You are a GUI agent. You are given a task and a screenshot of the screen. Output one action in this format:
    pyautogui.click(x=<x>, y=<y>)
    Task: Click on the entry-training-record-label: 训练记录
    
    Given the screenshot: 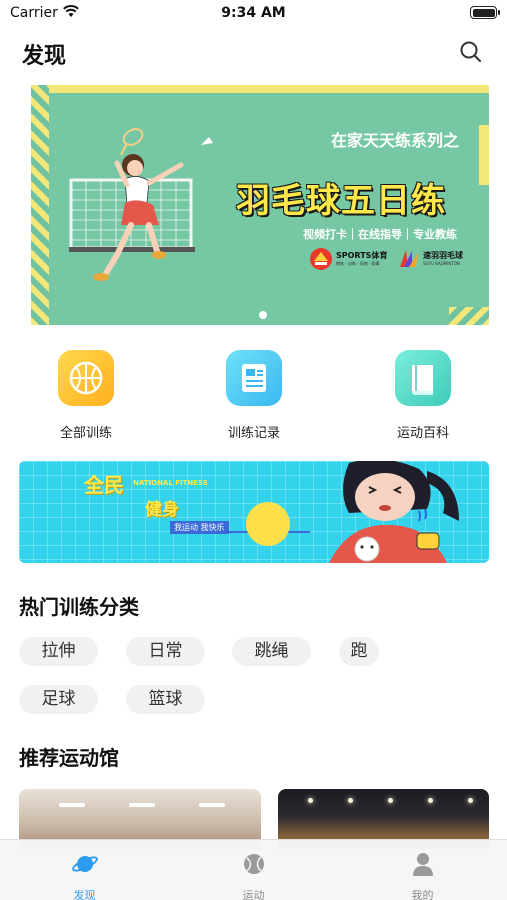 What is the action you would take?
    pyautogui.click(x=253, y=433)
    